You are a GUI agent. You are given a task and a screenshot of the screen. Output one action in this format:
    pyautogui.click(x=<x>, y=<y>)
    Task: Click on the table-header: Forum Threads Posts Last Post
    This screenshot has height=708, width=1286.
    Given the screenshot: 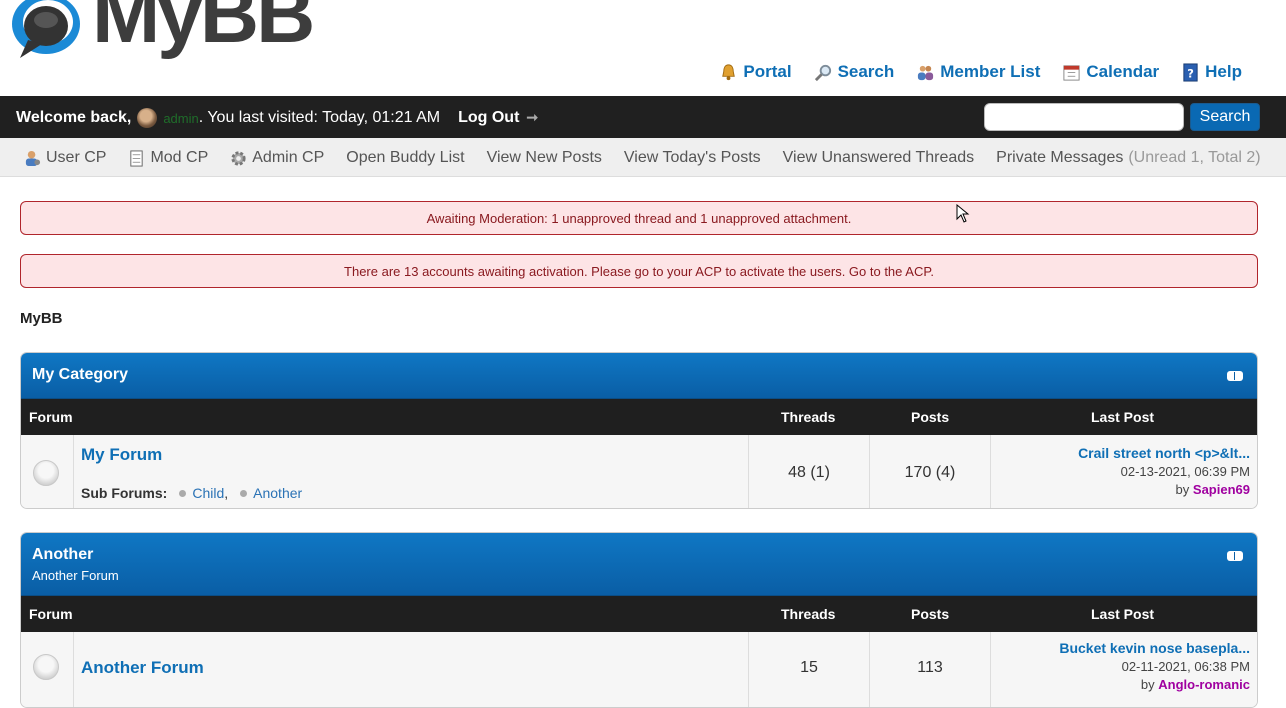 What is the action you would take?
    pyautogui.click(x=639, y=614)
    